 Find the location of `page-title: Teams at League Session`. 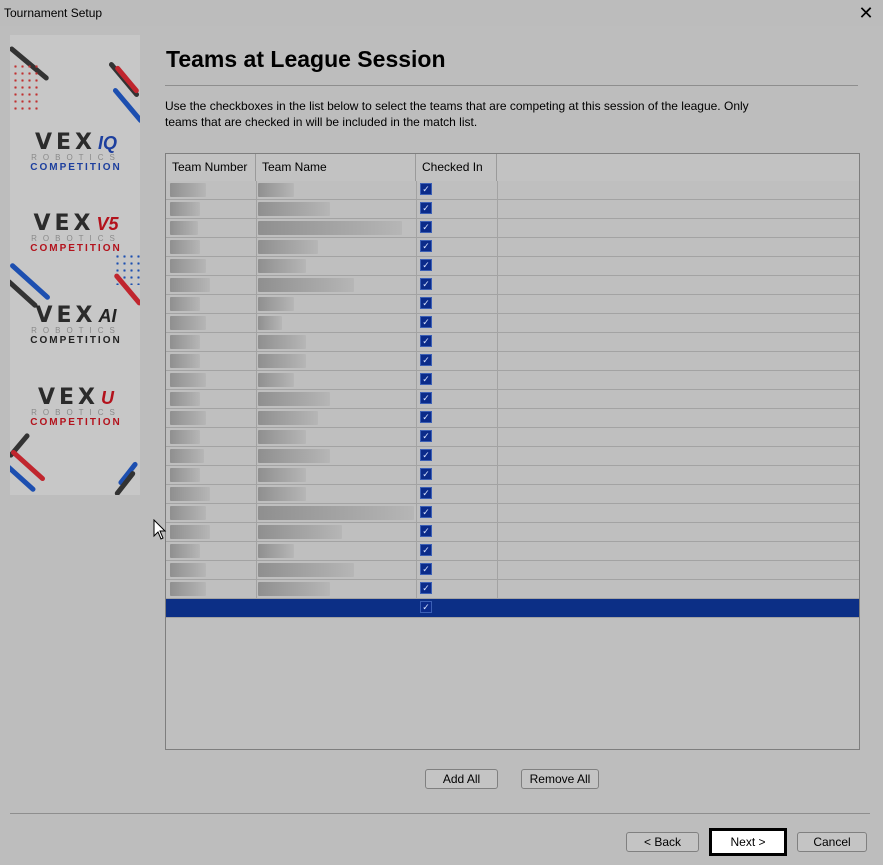

page-title: Teams at League Session is located at coordinates (306, 59).